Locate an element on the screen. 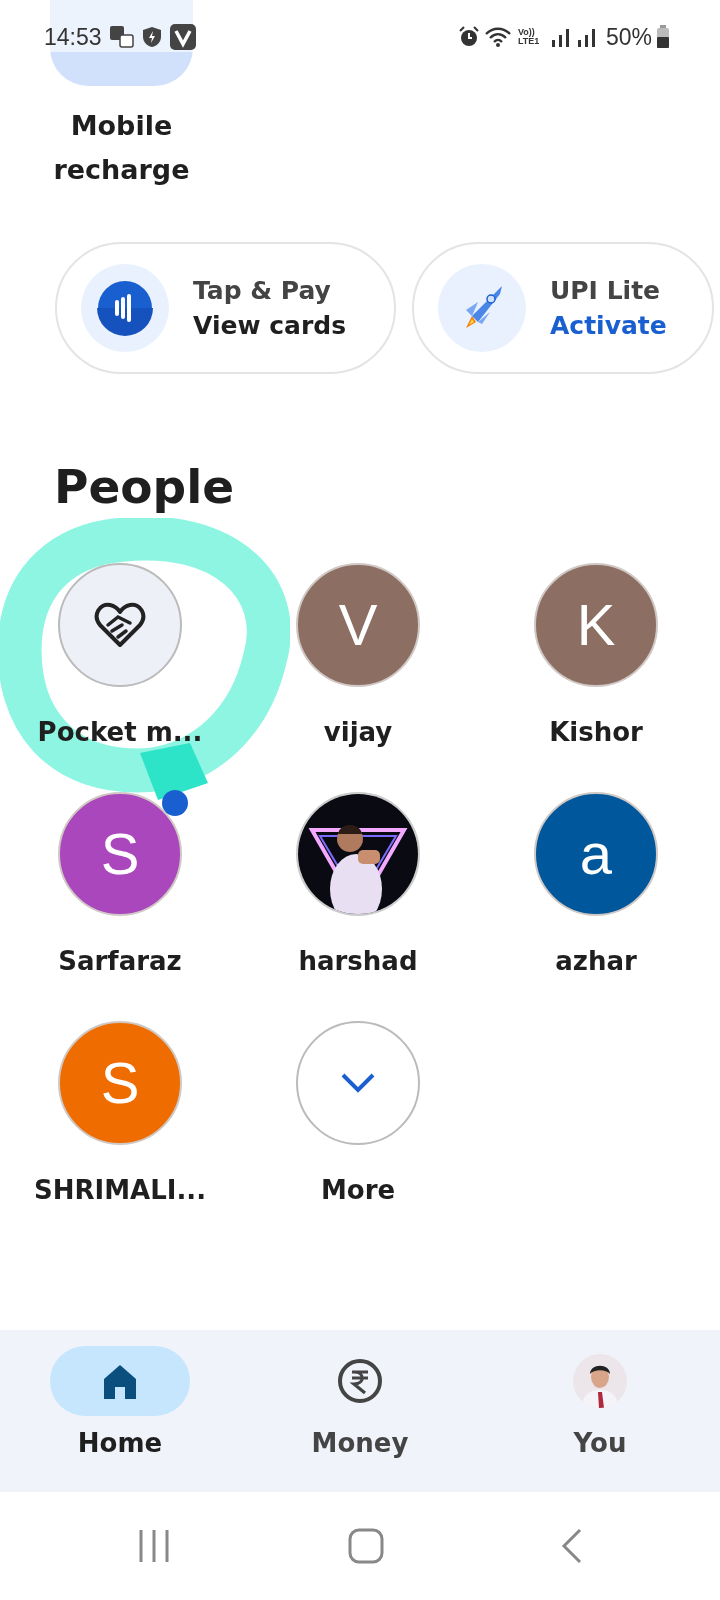 Image resolution: width=720 pixels, height=1600 pixels. action-label: Activate is located at coordinates (608, 326).